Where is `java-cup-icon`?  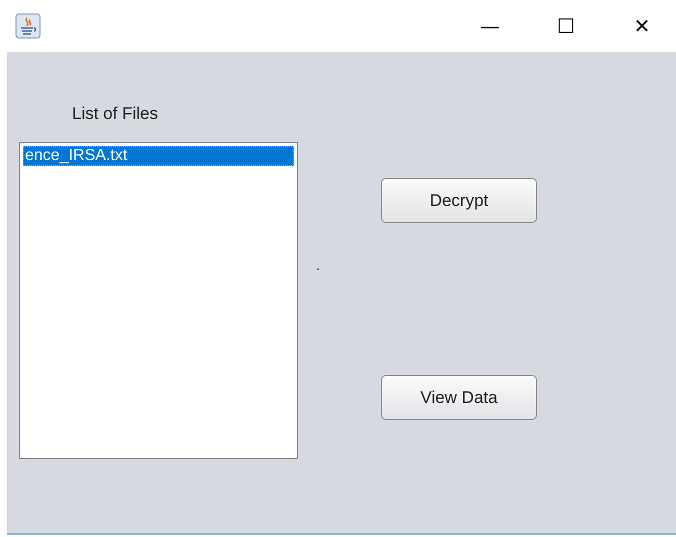 java-cup-icon is located at coordinates (28, 26).